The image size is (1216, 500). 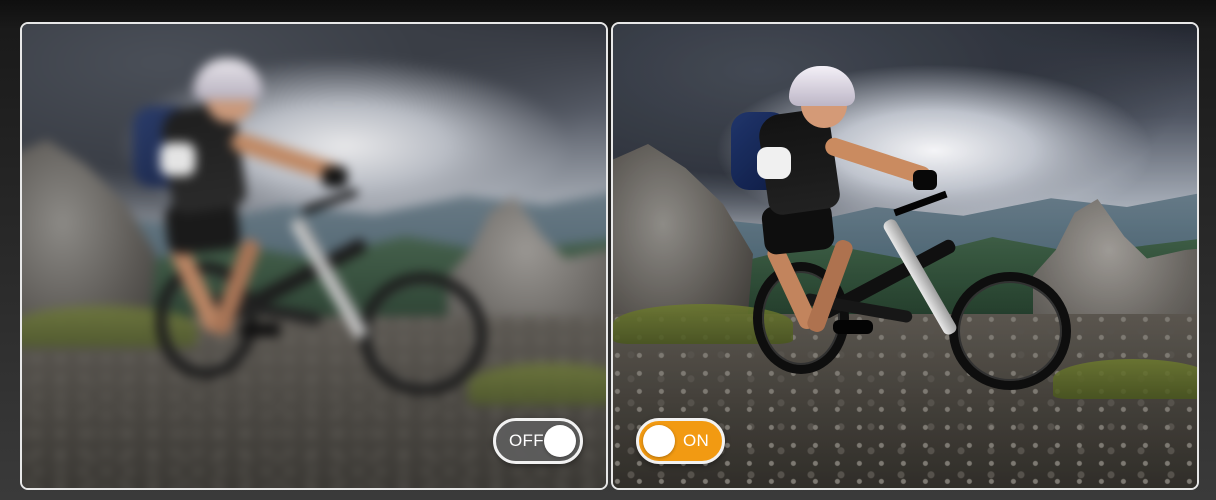 What do you see at coordinates (526, 440) in the screenshot?
I see `off-toggle-label: OFF` at bounding box center [526, 440].